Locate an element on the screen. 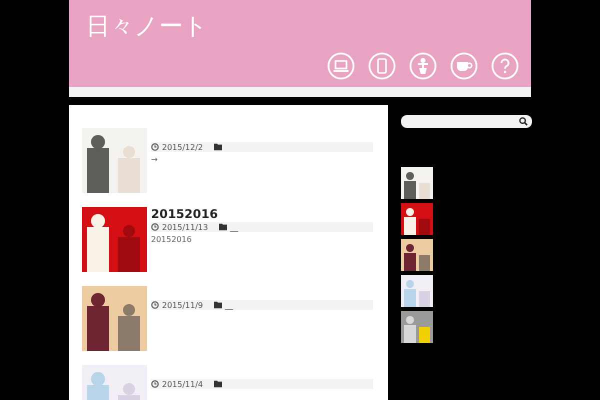  post-date: 2015/11/13 is located at coordinates (185, 227).